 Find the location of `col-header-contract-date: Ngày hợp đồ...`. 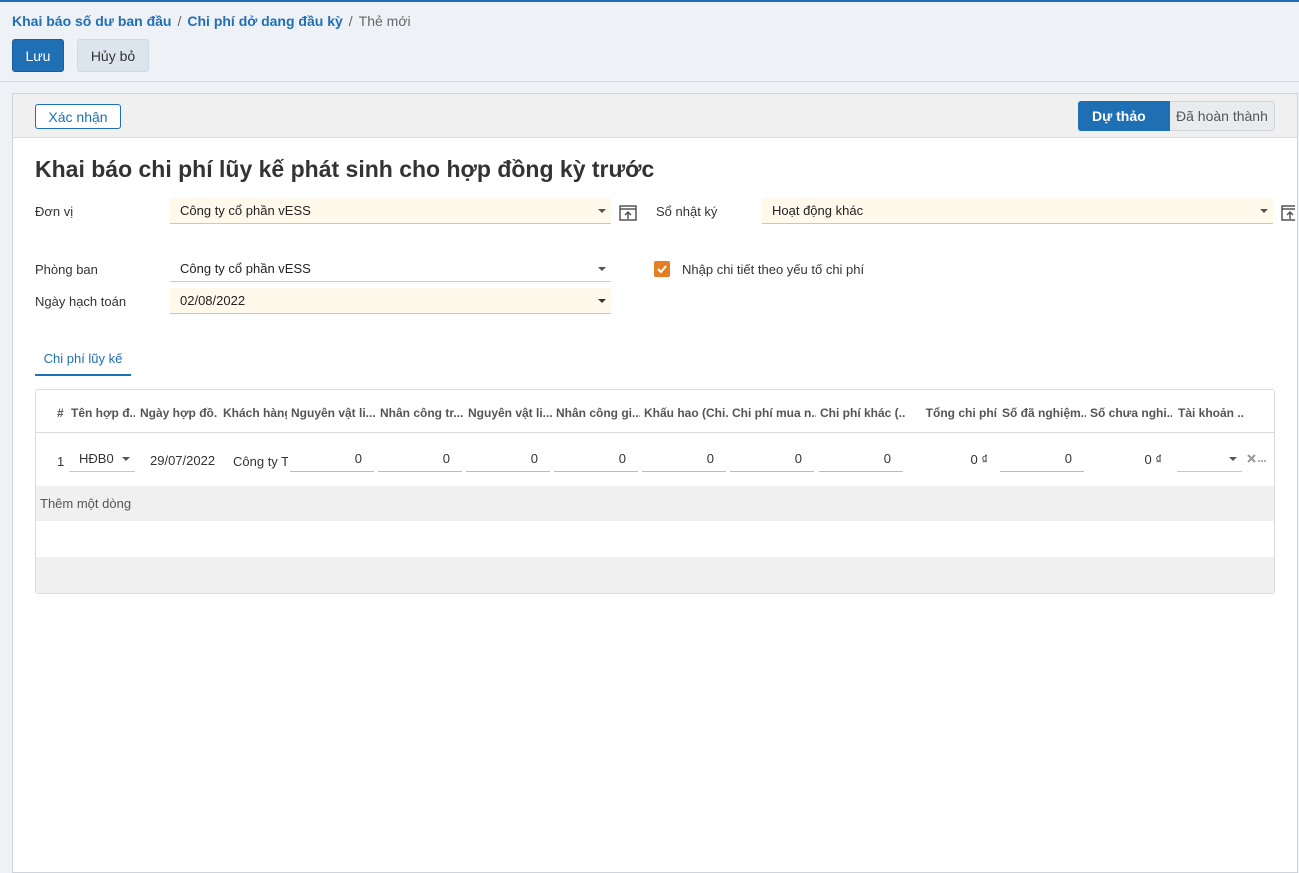

col-header-contract-date: Ngày hợp đồ... is located at coordinates (179, 413).